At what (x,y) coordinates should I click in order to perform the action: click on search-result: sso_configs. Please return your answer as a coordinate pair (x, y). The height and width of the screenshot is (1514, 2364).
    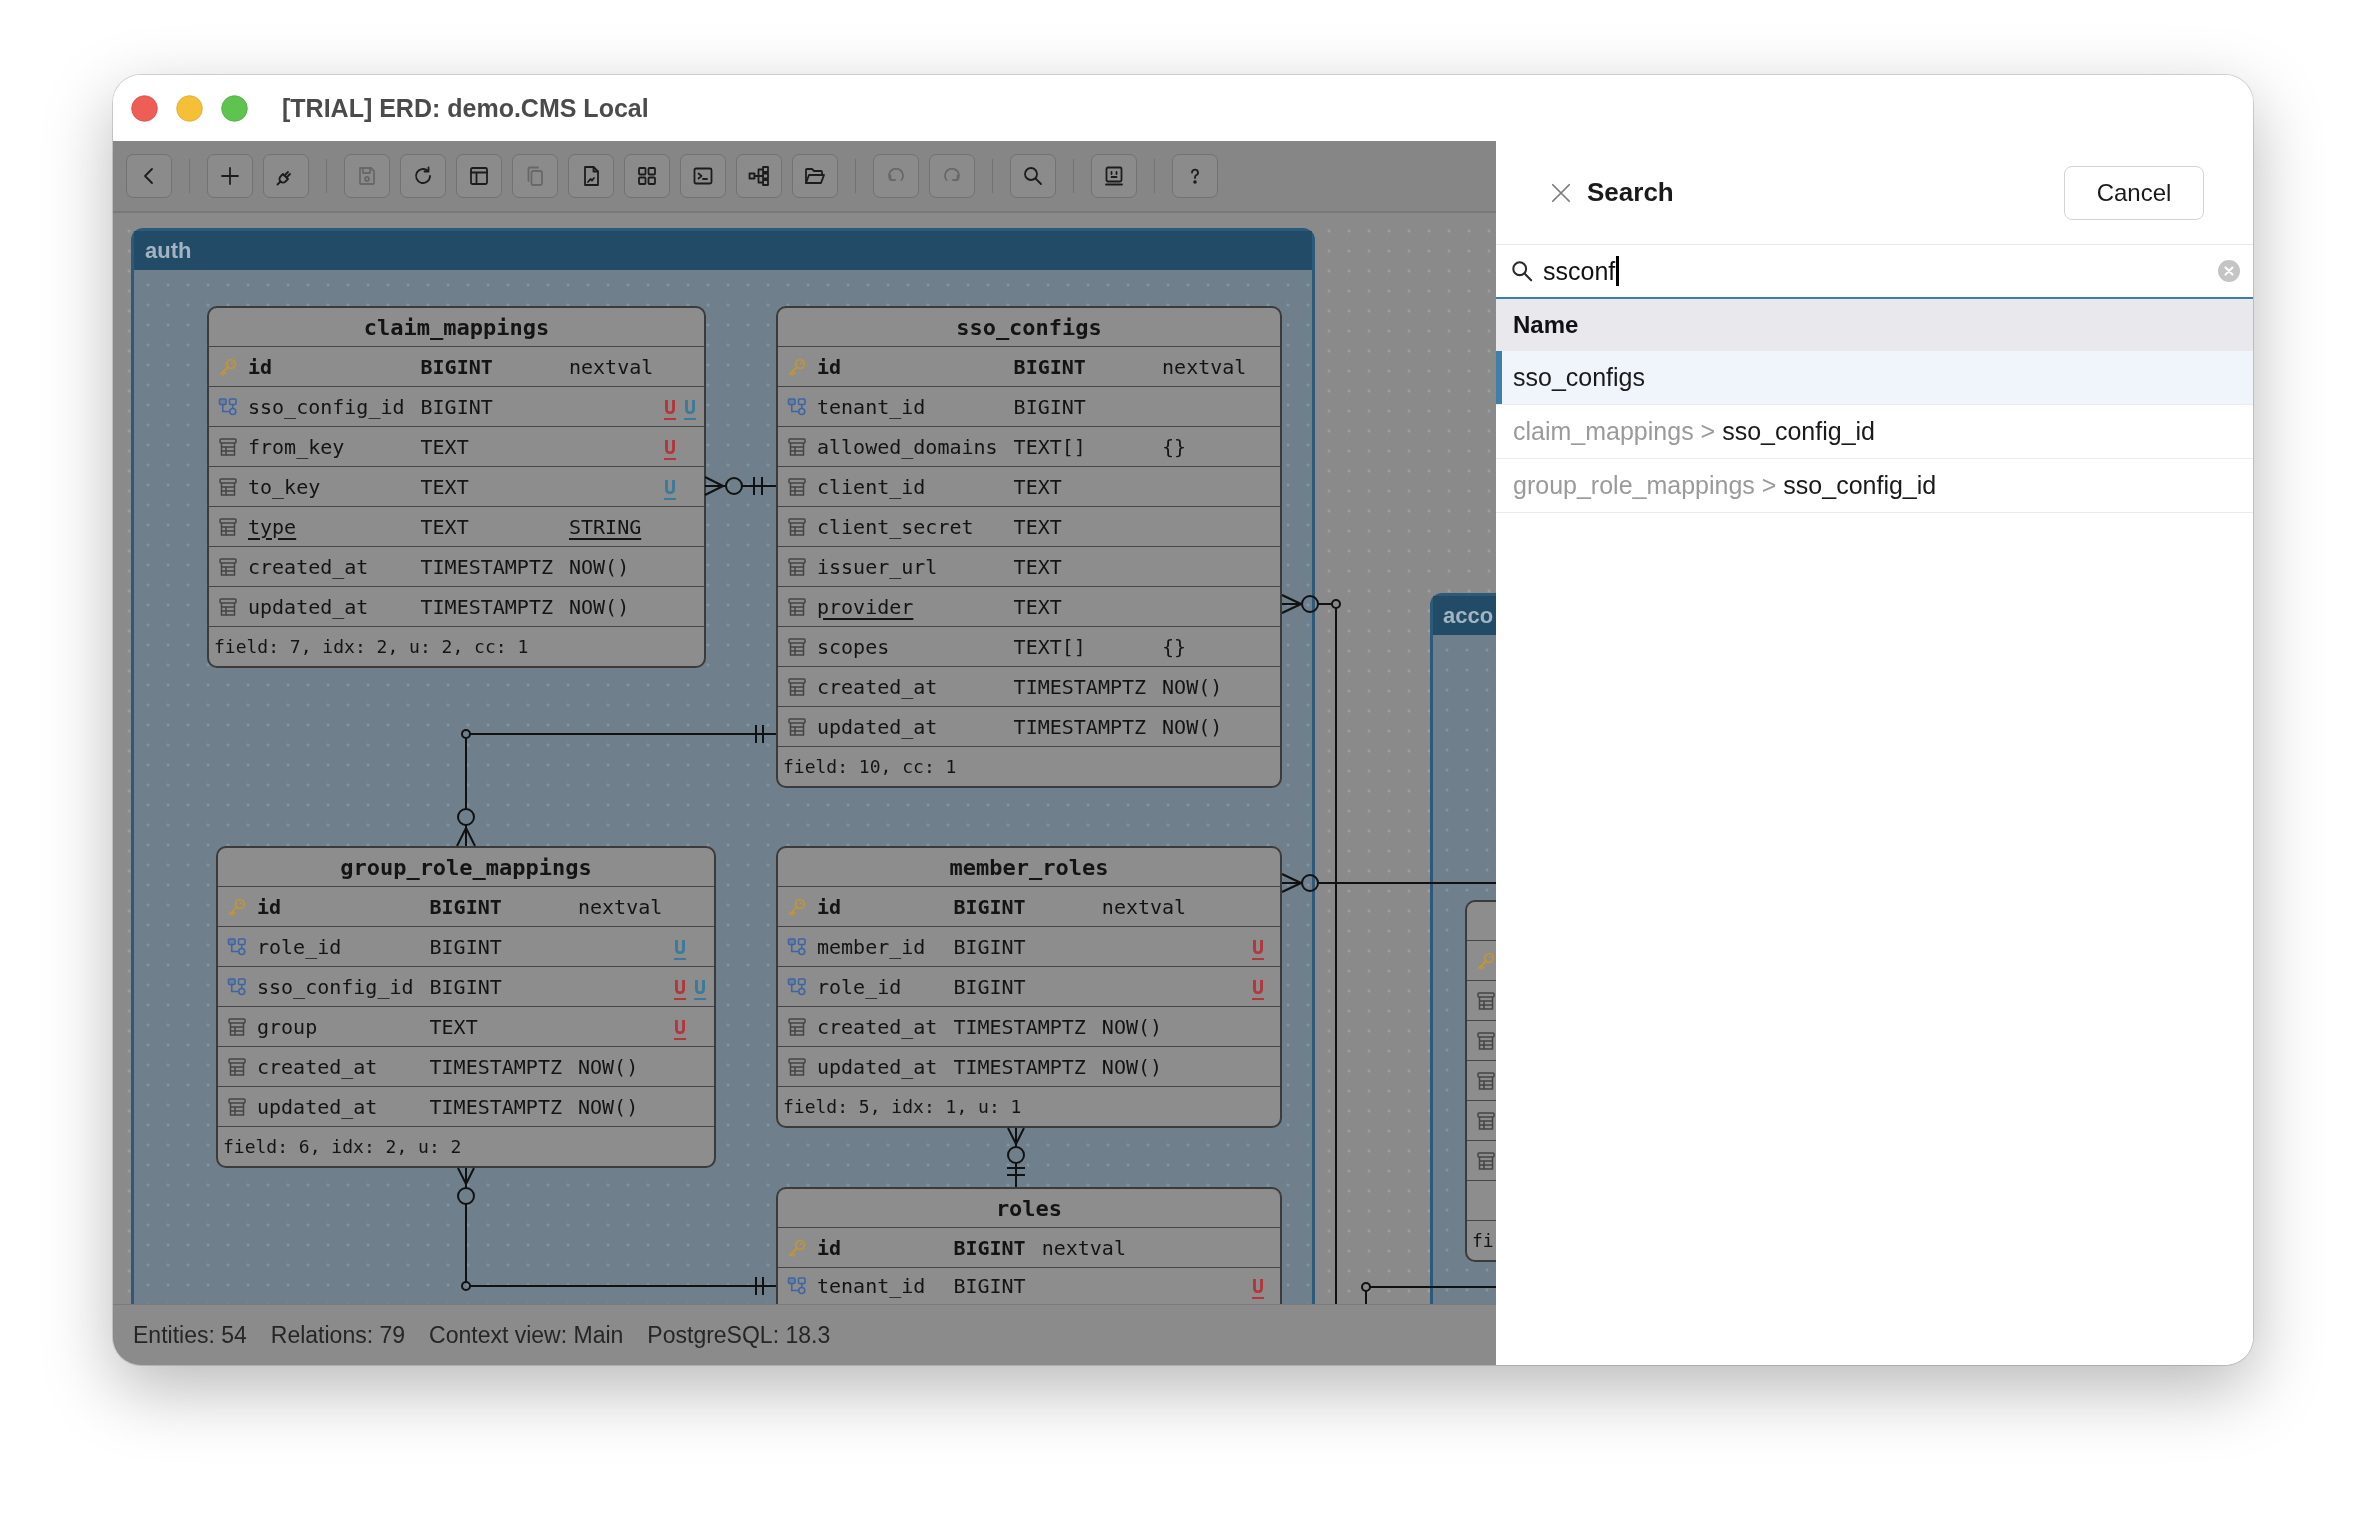
    Looking at the image, I should click on (1874, 378).